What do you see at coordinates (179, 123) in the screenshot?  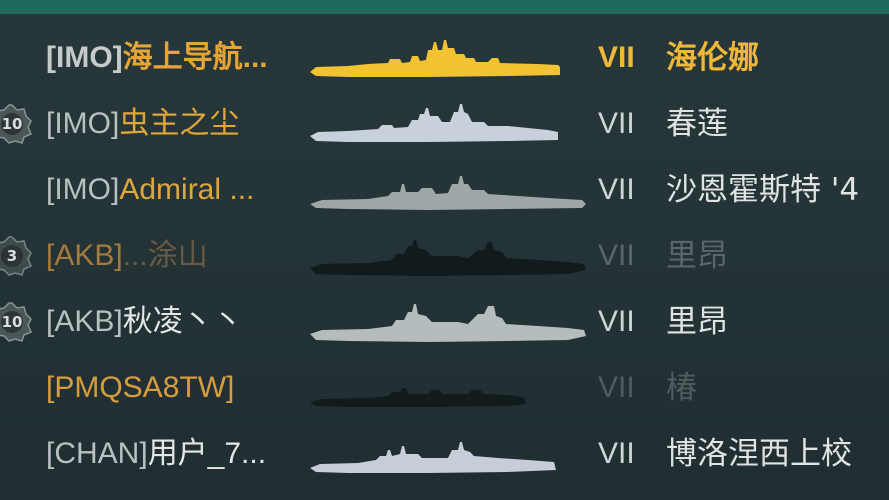 I see `player-name: 虫主之尘` at bounding box center [179, 123].